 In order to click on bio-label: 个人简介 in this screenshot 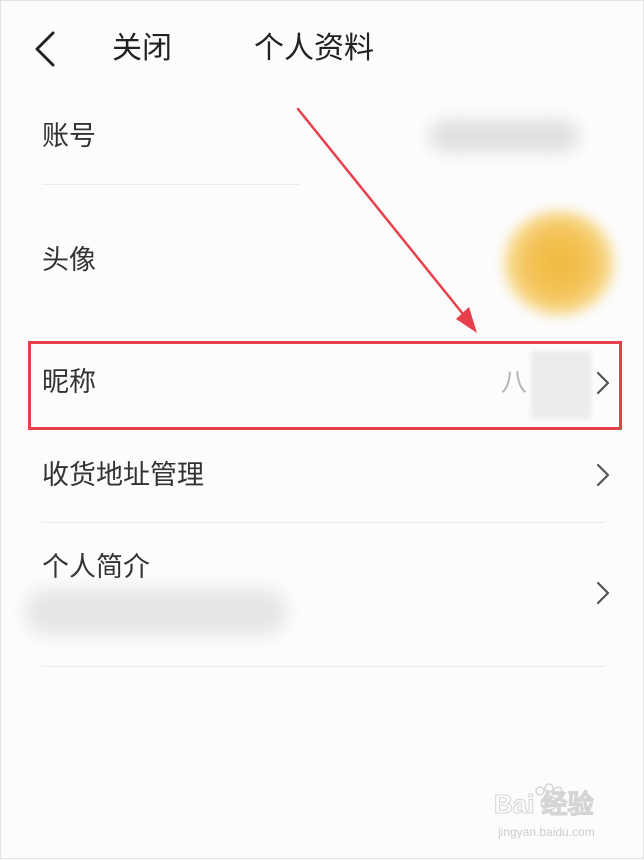, I will do `click(96, 567)`.